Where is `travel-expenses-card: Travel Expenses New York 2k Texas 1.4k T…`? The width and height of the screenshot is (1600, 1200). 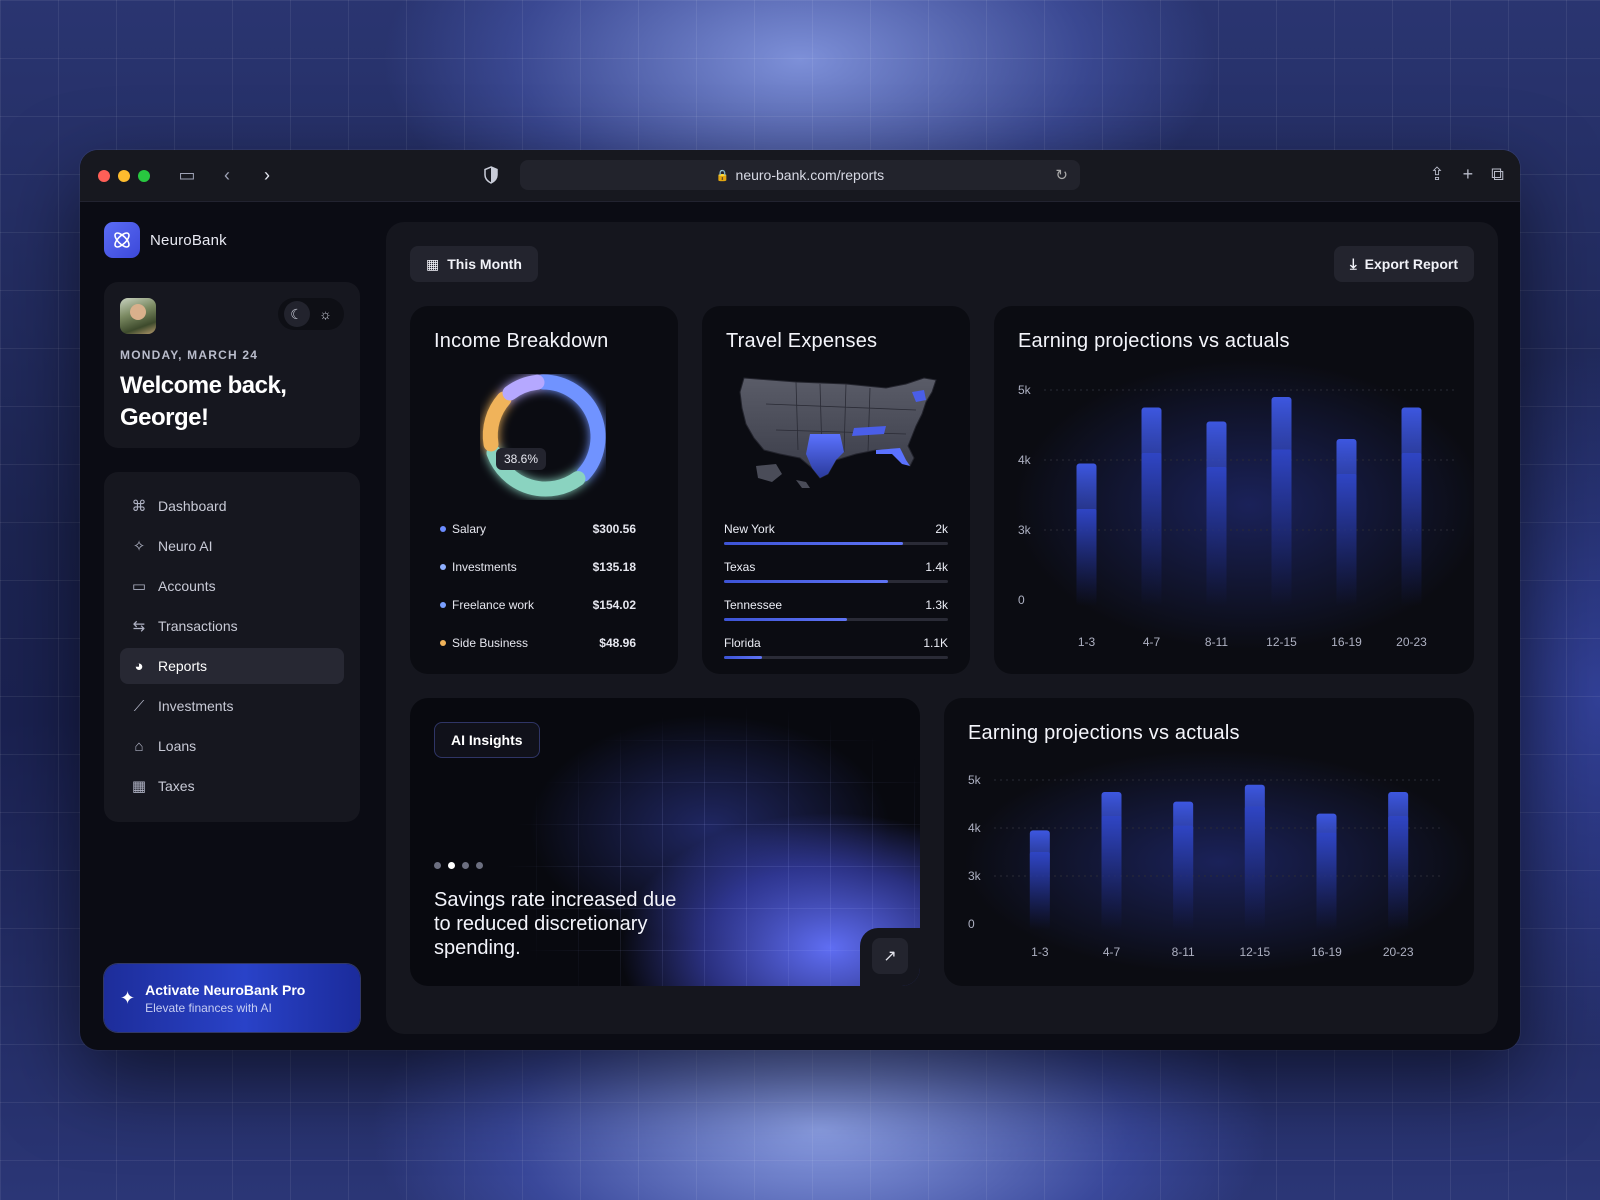
travel-expenses-card: Travel Expenses New York 2k Texas 1.4k T… is located at coordinates (836, 490).